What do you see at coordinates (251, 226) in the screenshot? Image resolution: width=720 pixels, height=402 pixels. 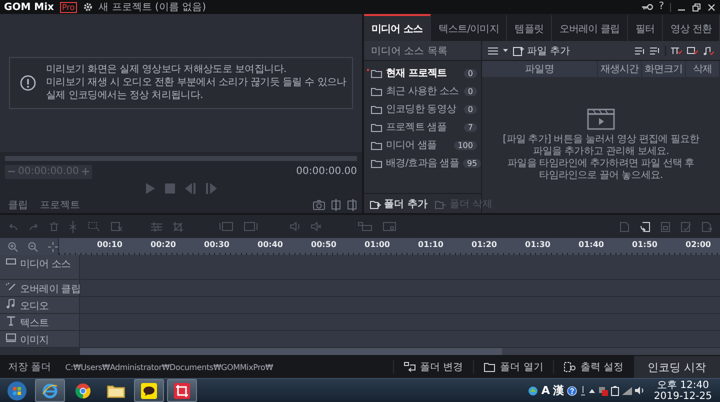 I see `fade-out-icon` at bounding box center [251, 226].